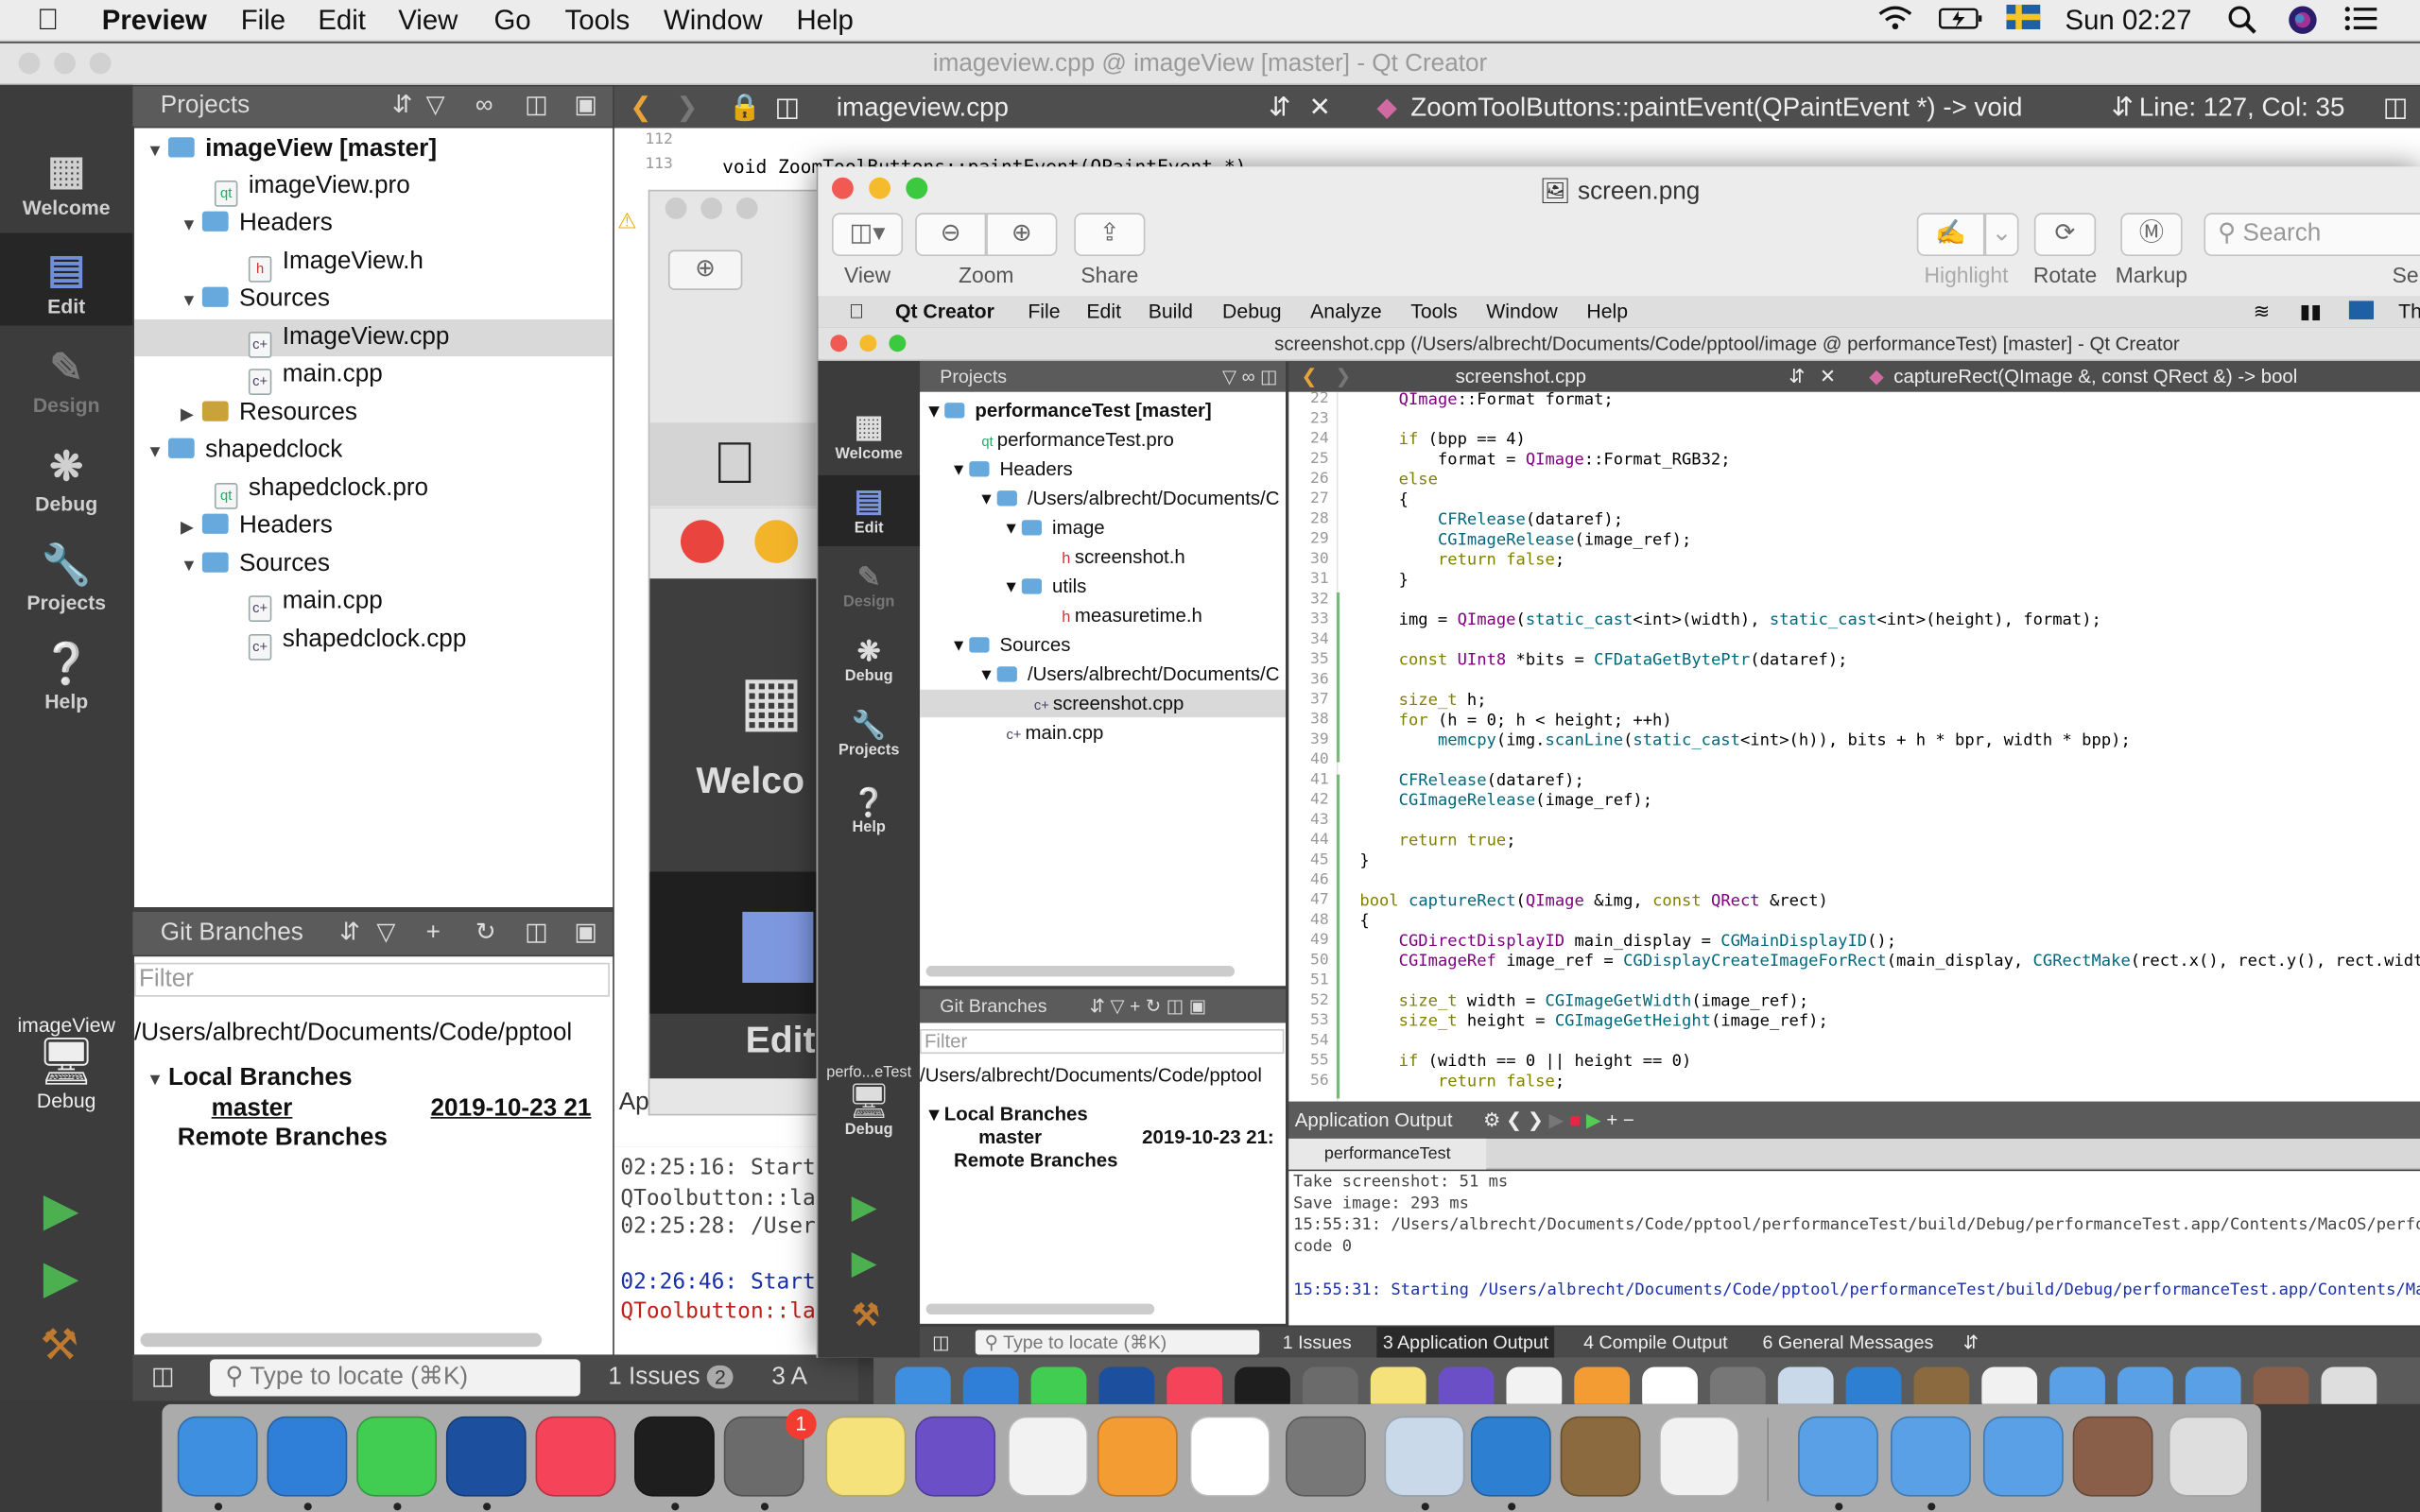 This screenshot has height=1512, width=2420. What do you see at coordinates (374, 338) in the screenshot?
I see `tree-file-selected: c+ ImageView.cpp` at bounding box center [374, 338].